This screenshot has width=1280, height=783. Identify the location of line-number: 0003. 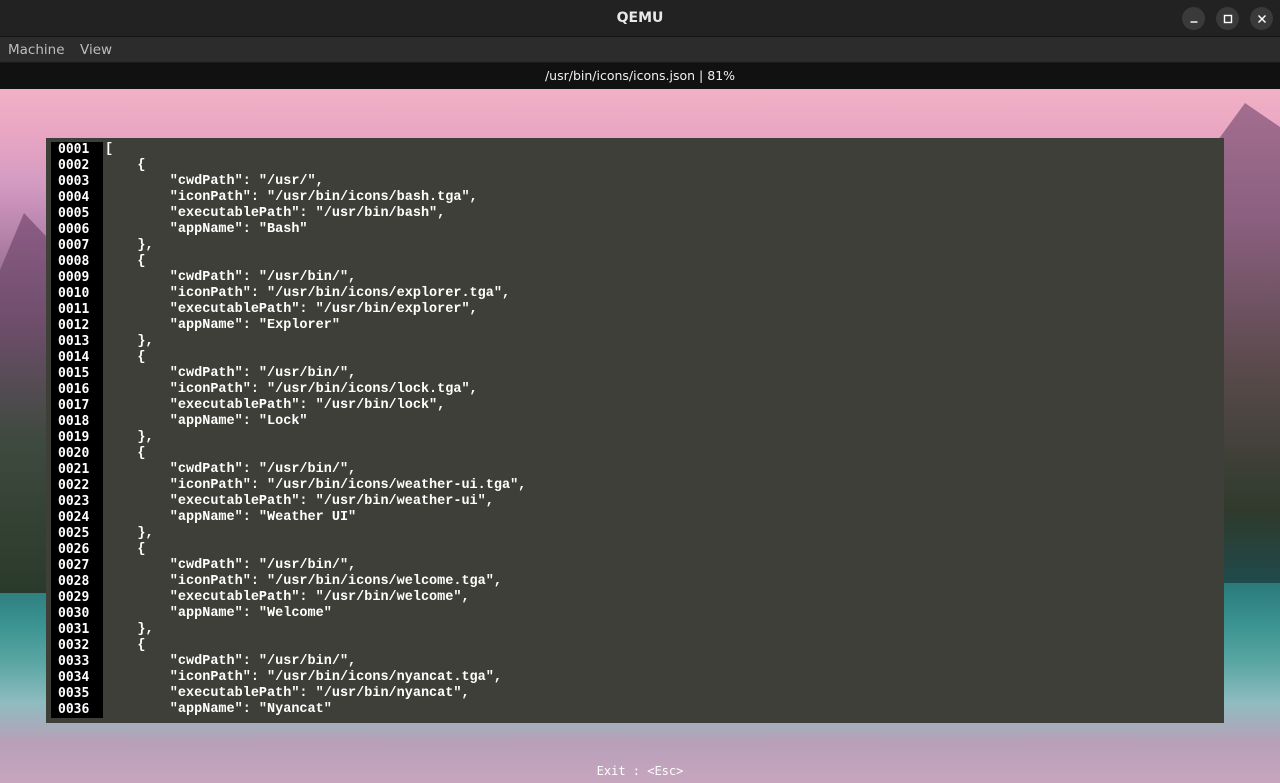
(77, 182).